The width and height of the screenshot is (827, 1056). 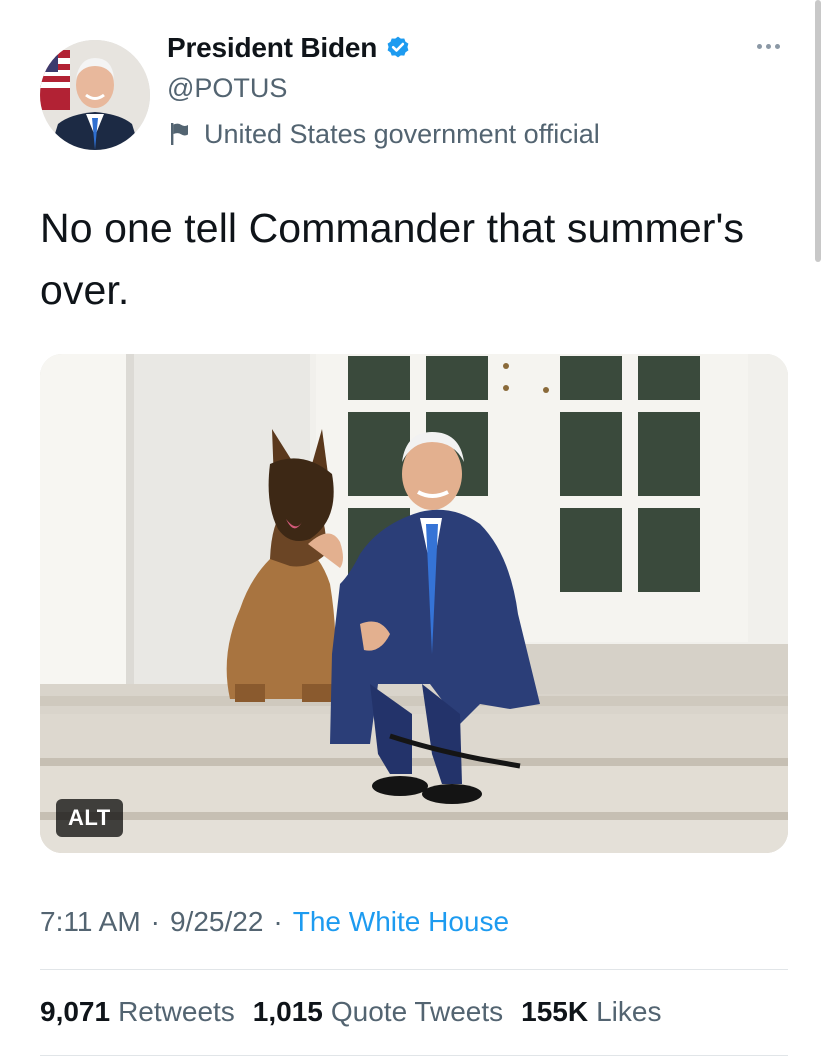 I want to click on author-display-name: President Biden, so click(x=272, y=48).